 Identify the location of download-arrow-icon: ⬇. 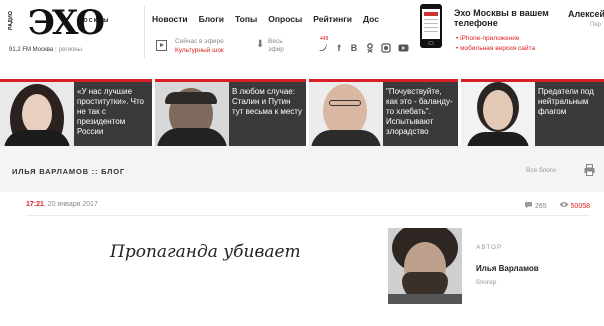
(260, 44).